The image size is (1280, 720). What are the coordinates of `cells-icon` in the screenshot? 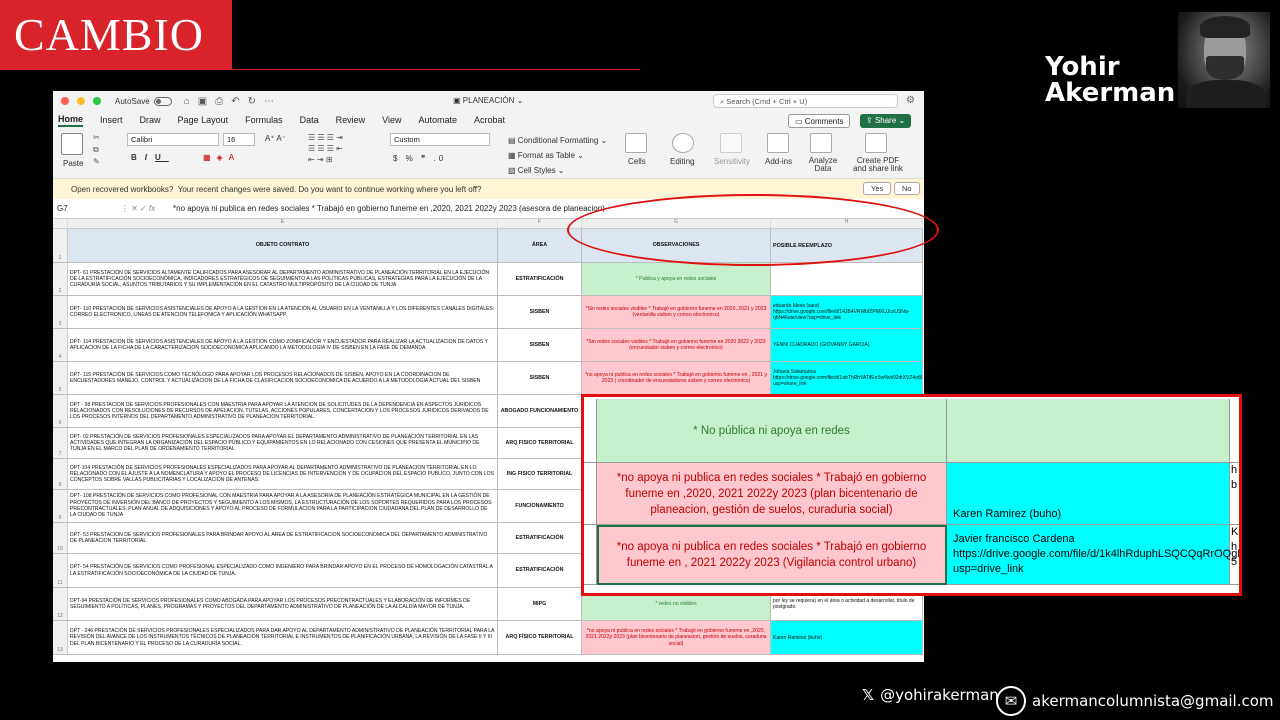 It's located at (636, 143).